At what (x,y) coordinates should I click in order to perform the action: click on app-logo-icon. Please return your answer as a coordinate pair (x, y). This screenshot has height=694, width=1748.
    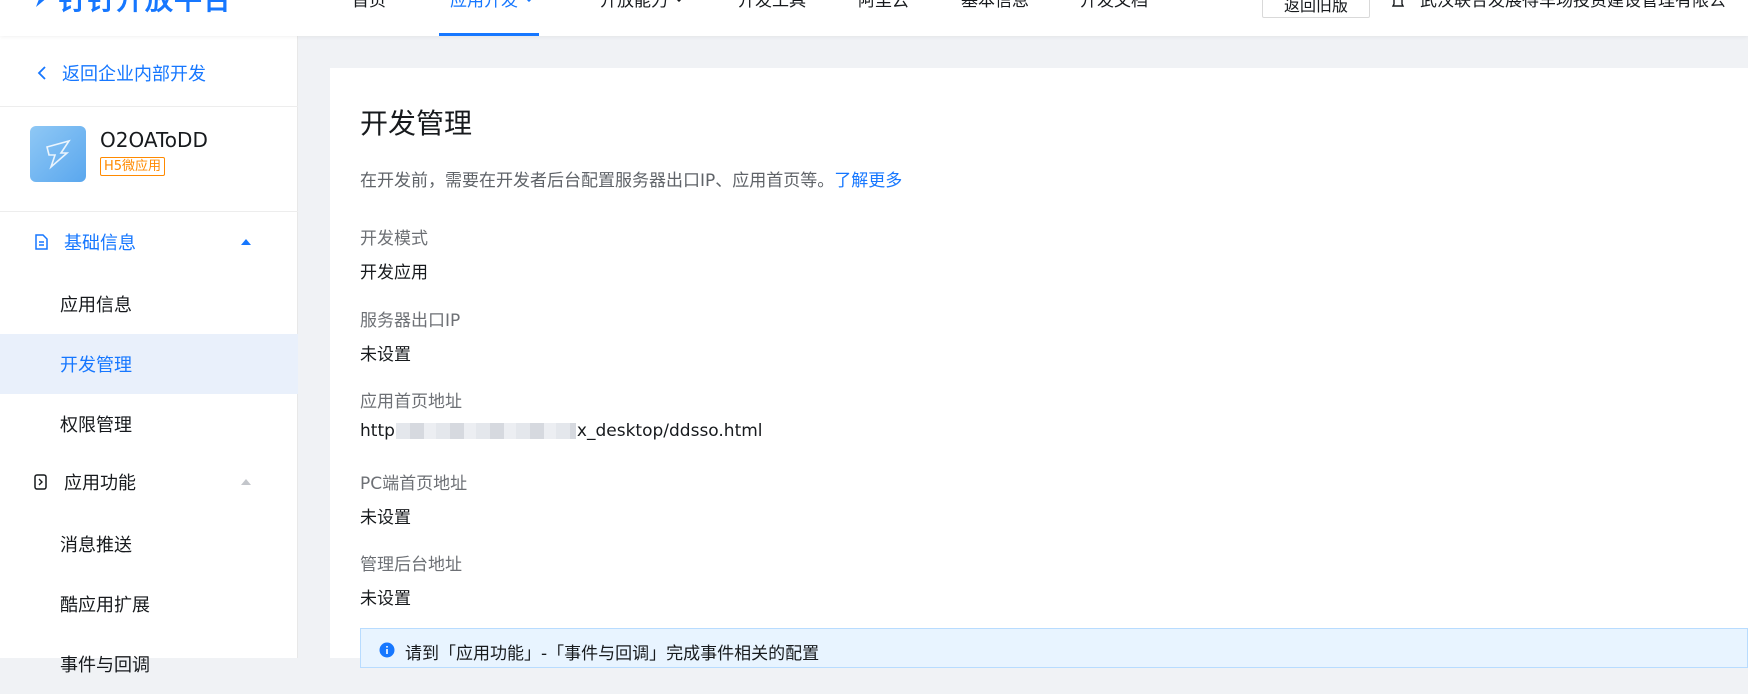
    Looking at the image, I should click on (58, 154).